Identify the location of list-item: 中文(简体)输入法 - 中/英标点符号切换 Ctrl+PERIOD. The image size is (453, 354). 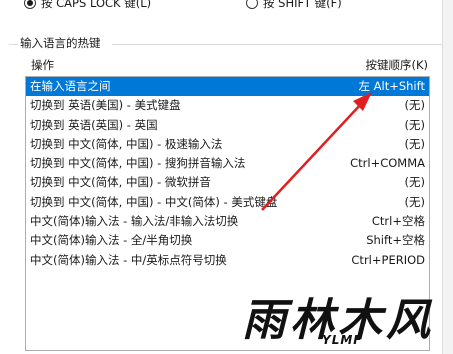
(227, 260).